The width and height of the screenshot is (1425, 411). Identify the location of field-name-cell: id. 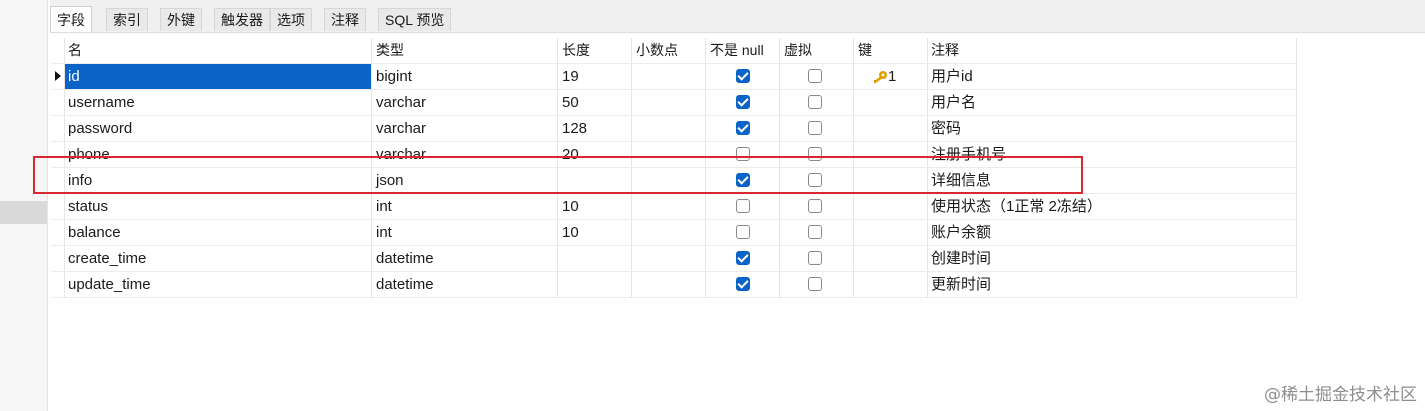
(217, 76).